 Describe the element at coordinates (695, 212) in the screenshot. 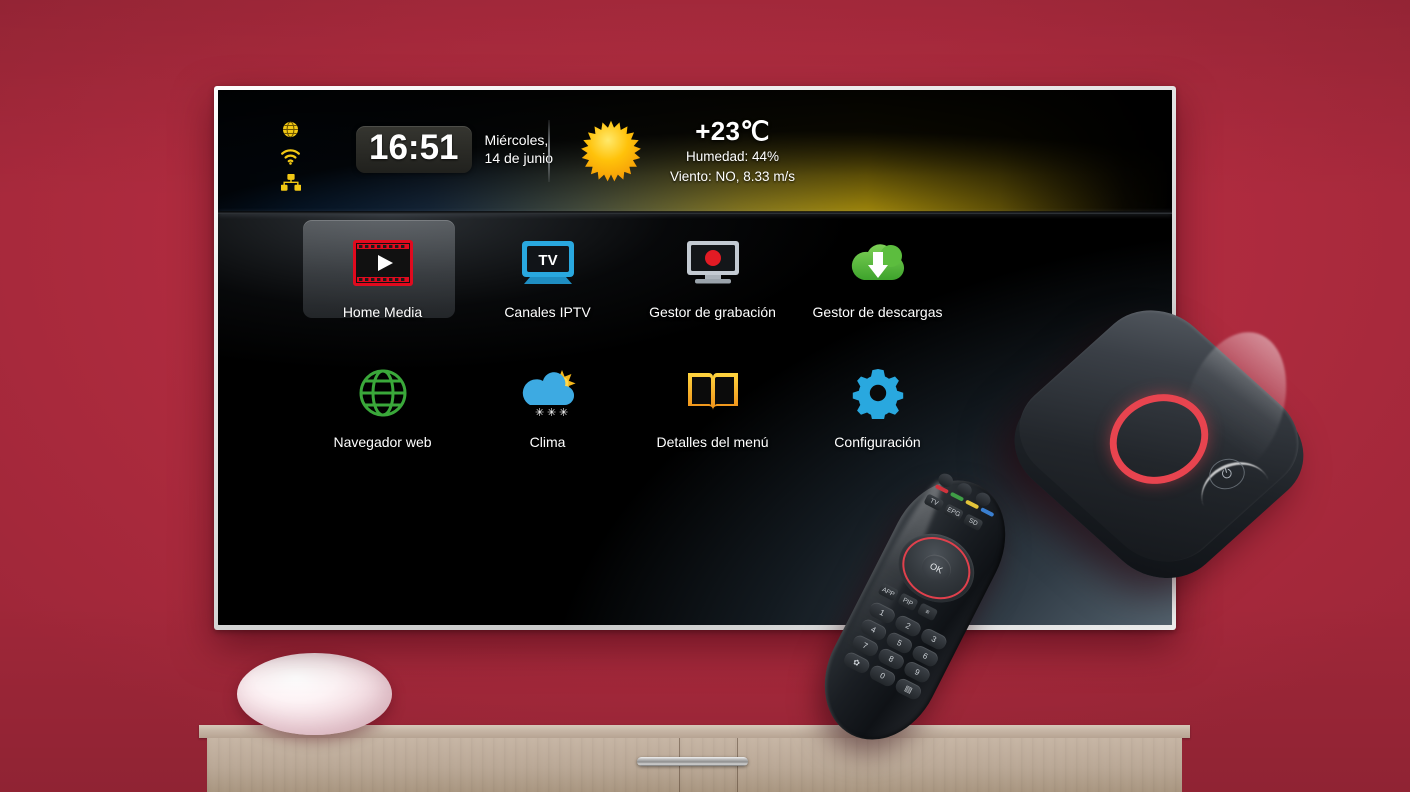

I see `statusbar-divider` at that location.